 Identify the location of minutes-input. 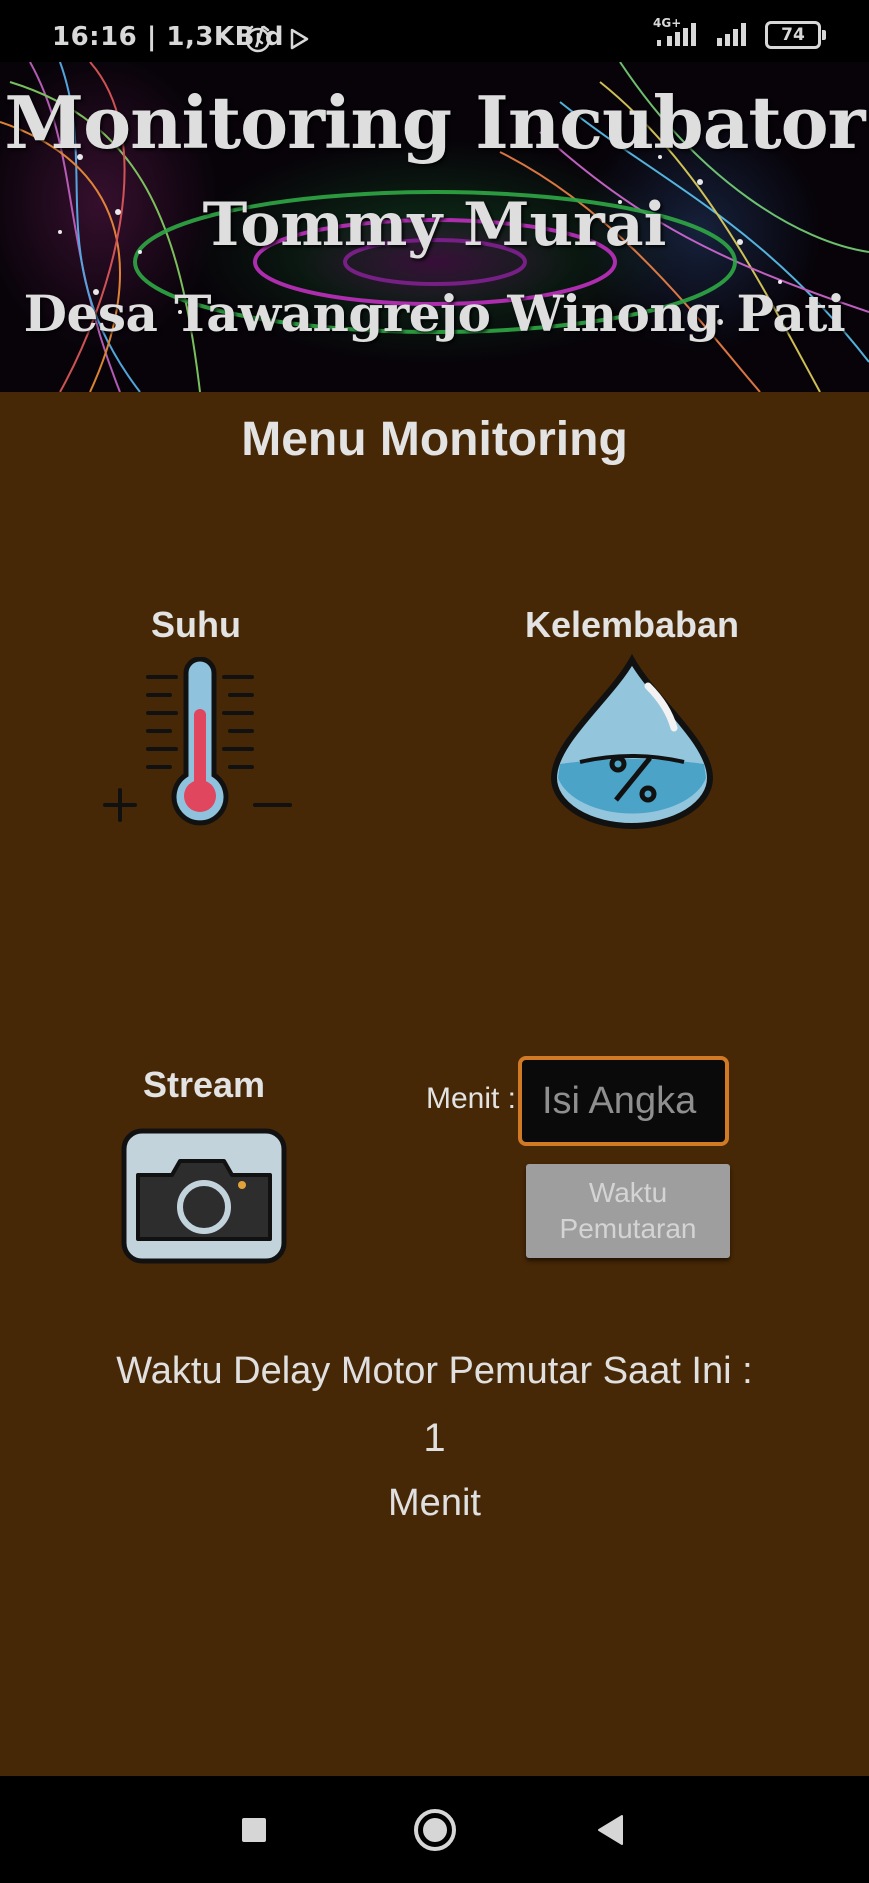
(623, 1101).